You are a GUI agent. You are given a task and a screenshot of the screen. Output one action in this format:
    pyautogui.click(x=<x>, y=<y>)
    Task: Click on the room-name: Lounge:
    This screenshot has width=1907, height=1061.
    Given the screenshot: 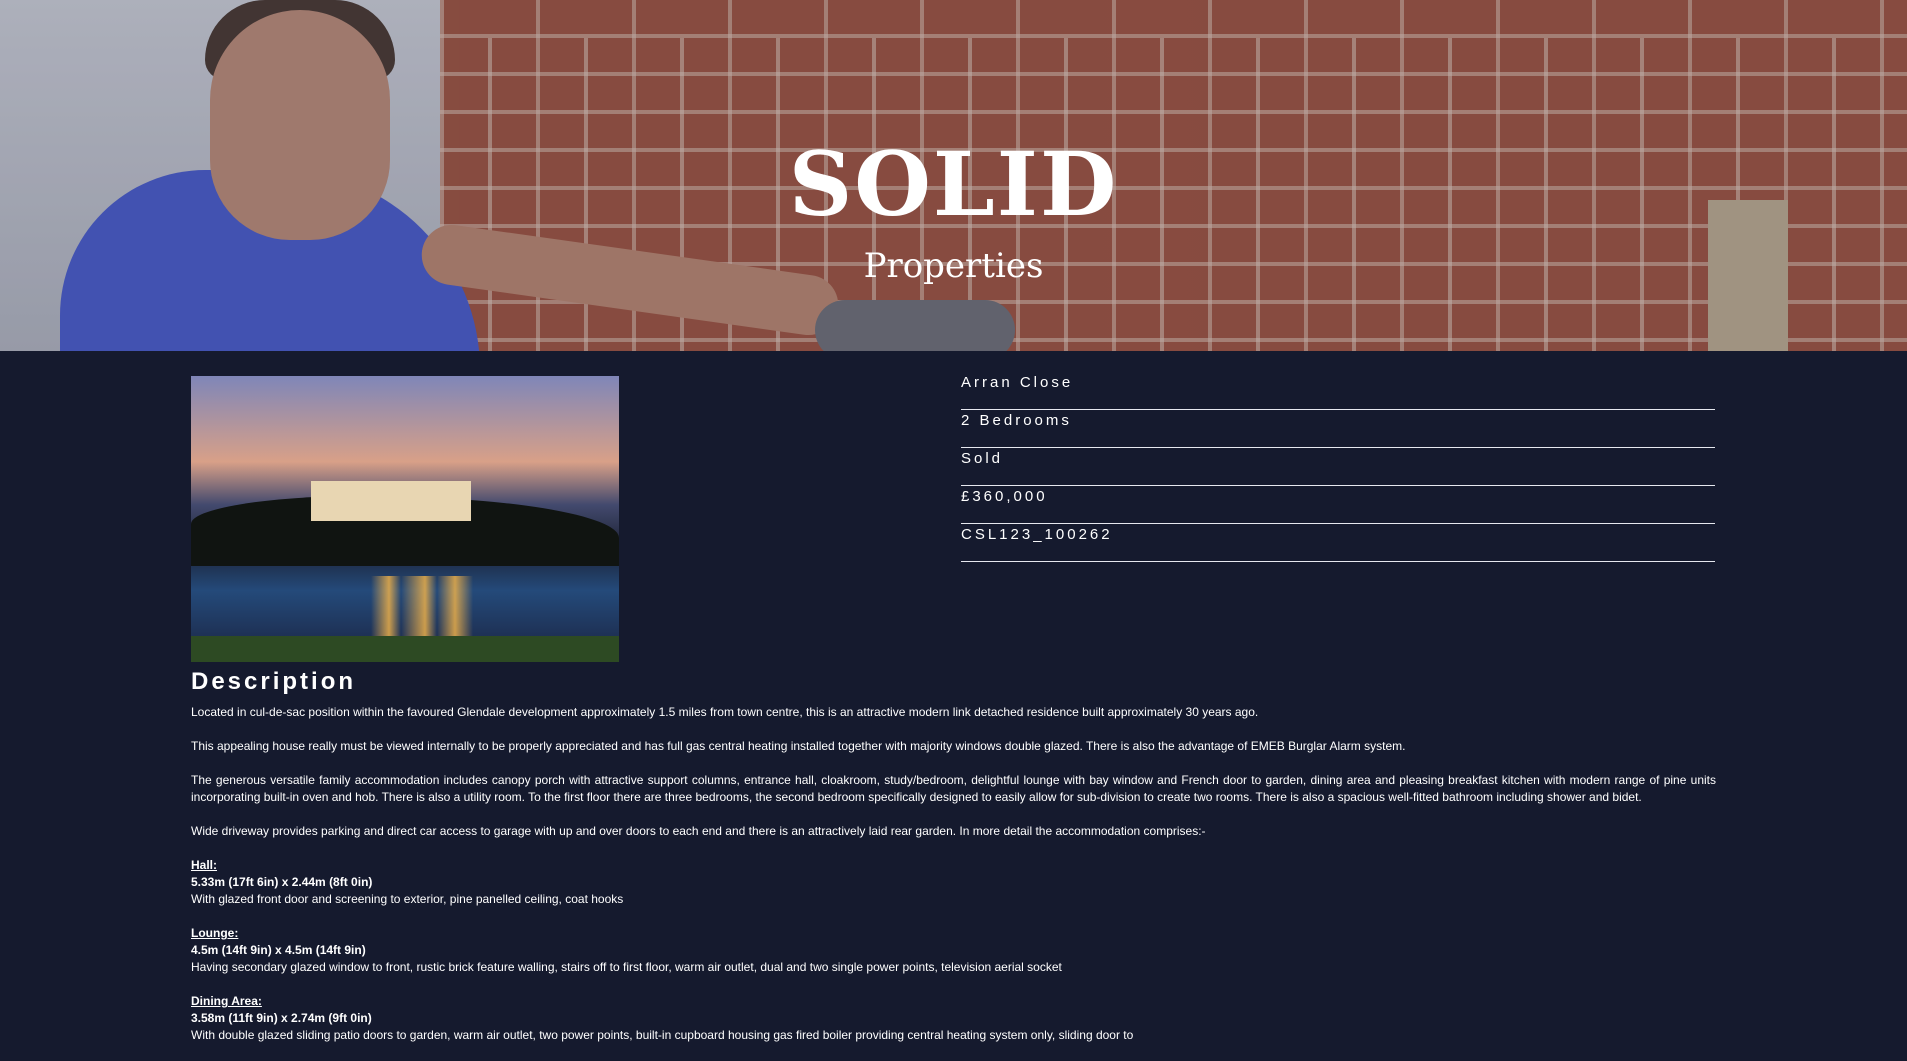 What is the action you would take?
    pyautogui.click(x=215, y=933)
    